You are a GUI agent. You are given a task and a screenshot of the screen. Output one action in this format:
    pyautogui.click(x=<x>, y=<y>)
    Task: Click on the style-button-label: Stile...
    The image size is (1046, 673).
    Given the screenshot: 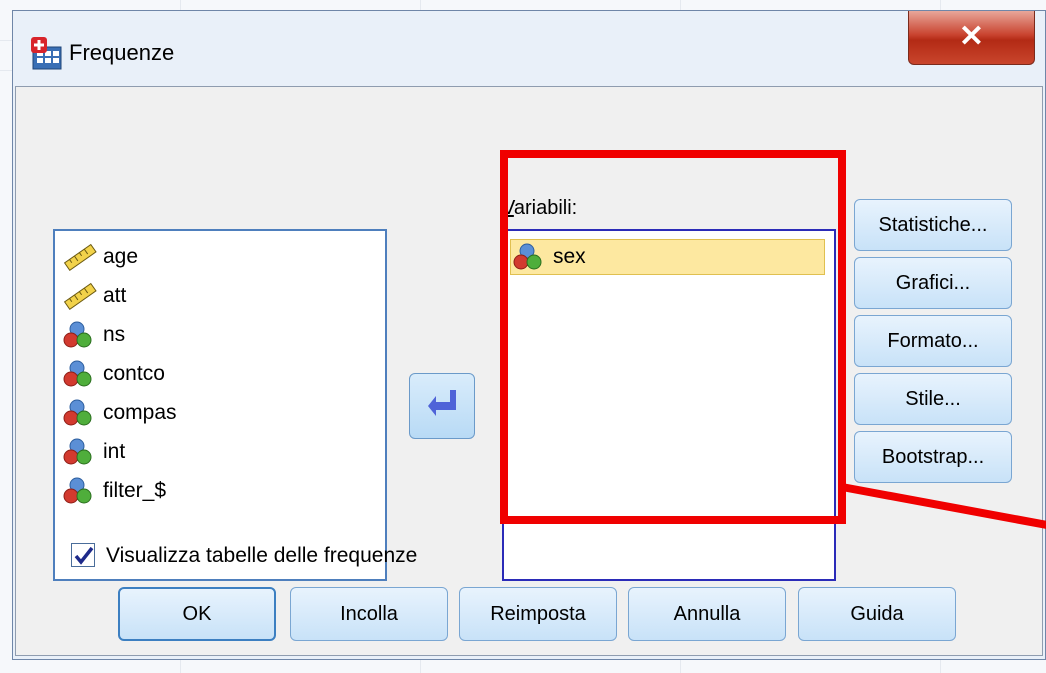 What is the action you would take?
    pyautogui.click(x=933, y=398)
    